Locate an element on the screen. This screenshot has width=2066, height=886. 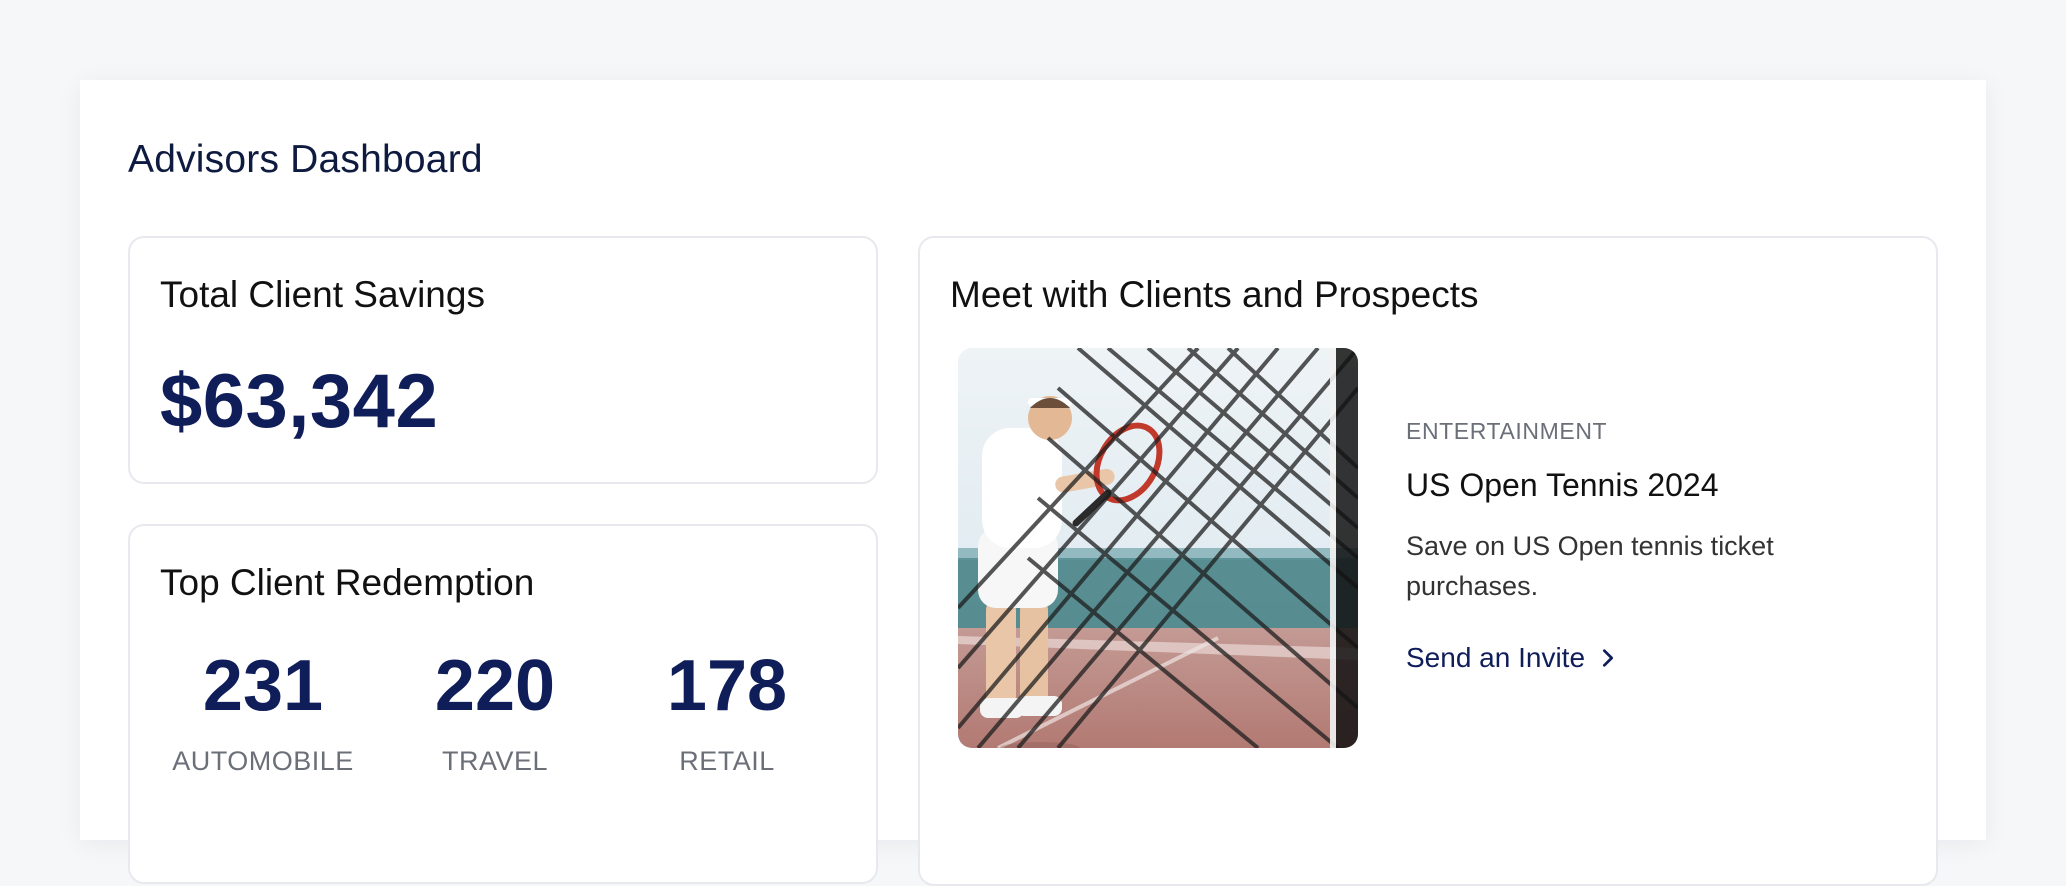
send-invite-label: Send an Invite is located at coordinates (1496, 657).